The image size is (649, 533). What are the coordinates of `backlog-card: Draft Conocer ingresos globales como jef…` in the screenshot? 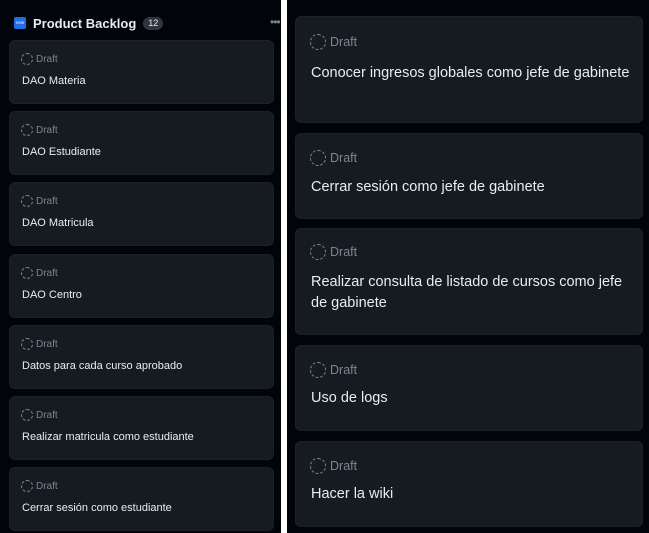 It's located at (469, 69).